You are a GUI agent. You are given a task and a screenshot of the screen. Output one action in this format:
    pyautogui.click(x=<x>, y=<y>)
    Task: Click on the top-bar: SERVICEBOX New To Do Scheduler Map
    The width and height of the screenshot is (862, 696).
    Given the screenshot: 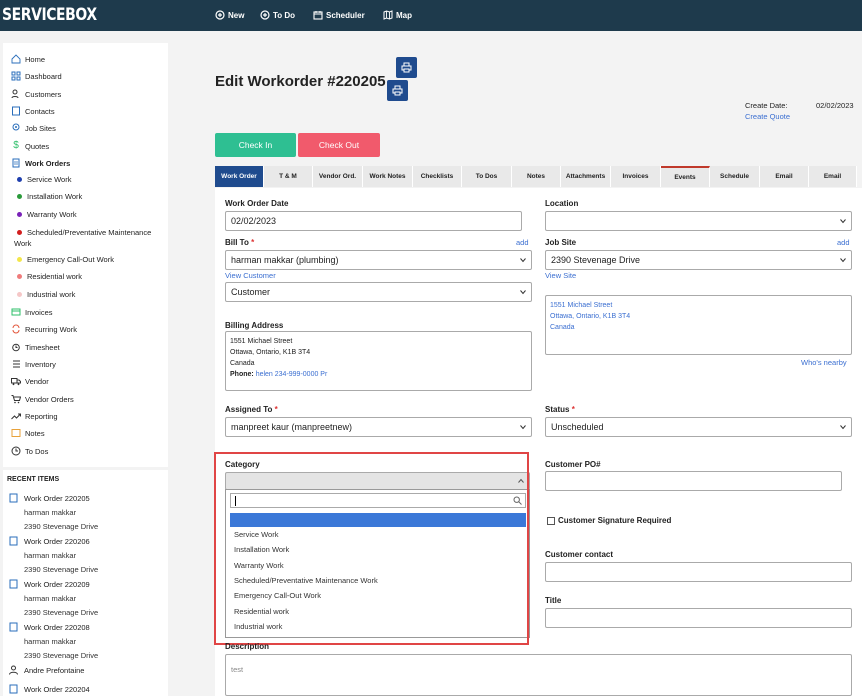 What is the action you would take?
    pyautogui.click(x=431, y=15)
    